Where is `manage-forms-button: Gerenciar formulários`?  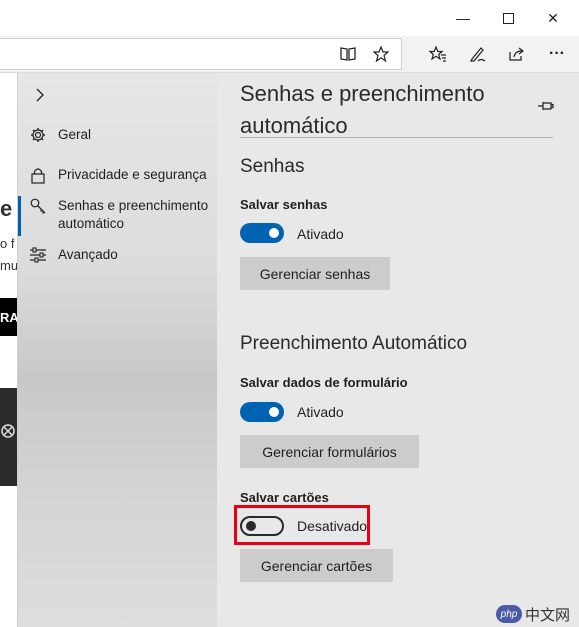 manage-forms-button: Gerenciar formulários is located at coordinates (329, 451).